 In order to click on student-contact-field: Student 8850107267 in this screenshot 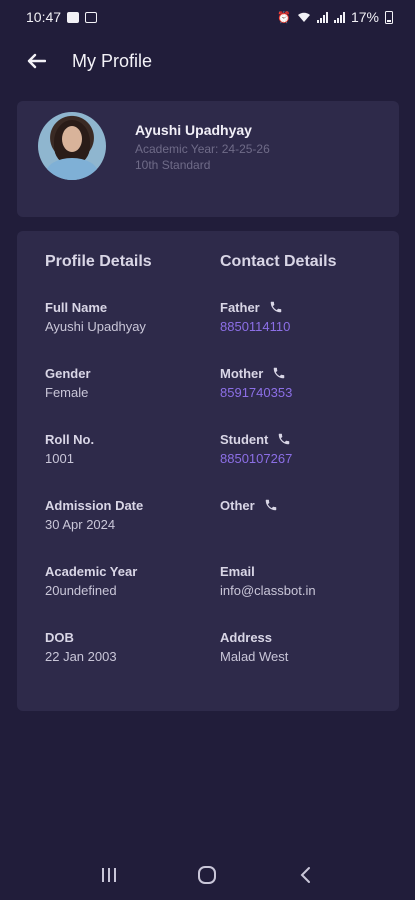, I will do `click(256, 449)`.